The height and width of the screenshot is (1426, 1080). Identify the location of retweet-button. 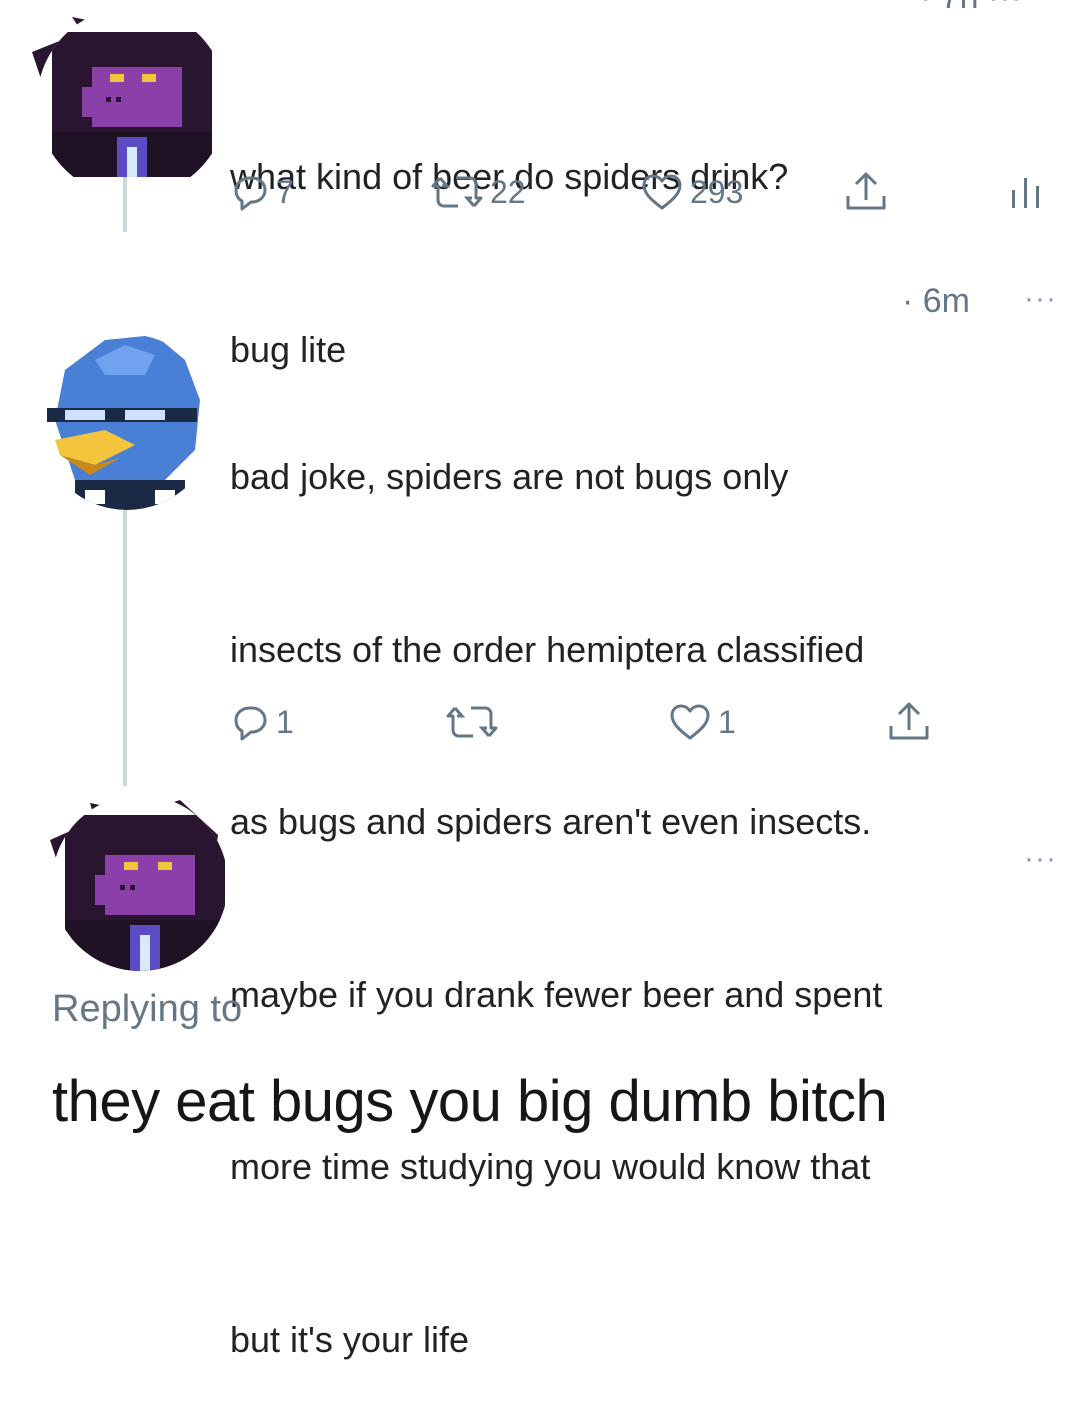
(475, 722).